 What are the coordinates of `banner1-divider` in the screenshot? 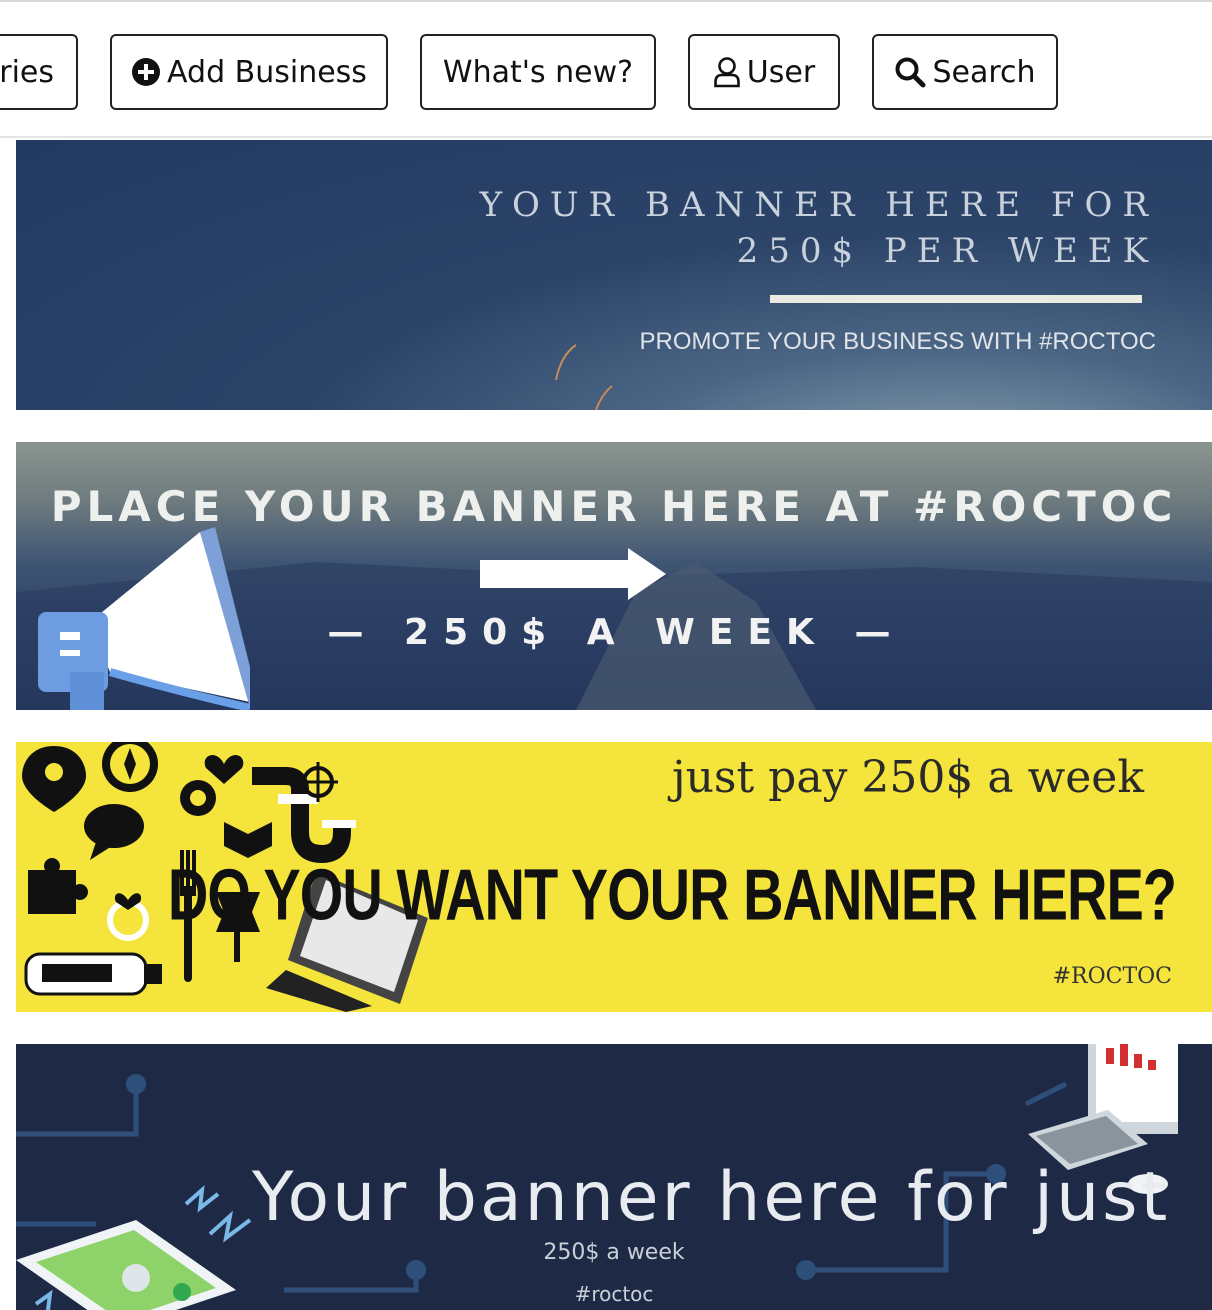 It's located at (956, 299).